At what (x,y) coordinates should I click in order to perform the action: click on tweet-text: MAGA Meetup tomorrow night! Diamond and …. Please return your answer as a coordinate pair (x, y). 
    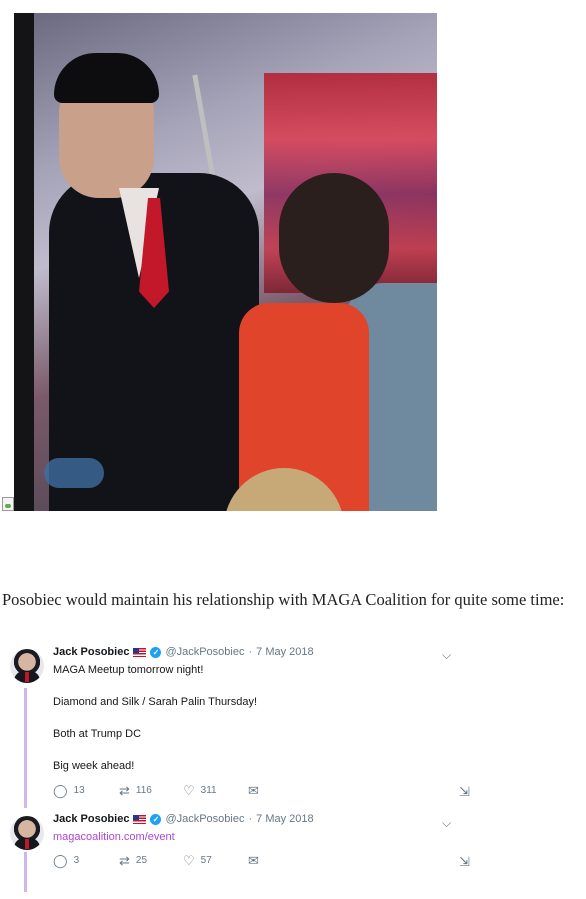
    Looking at the image, I should click on (155, 726).